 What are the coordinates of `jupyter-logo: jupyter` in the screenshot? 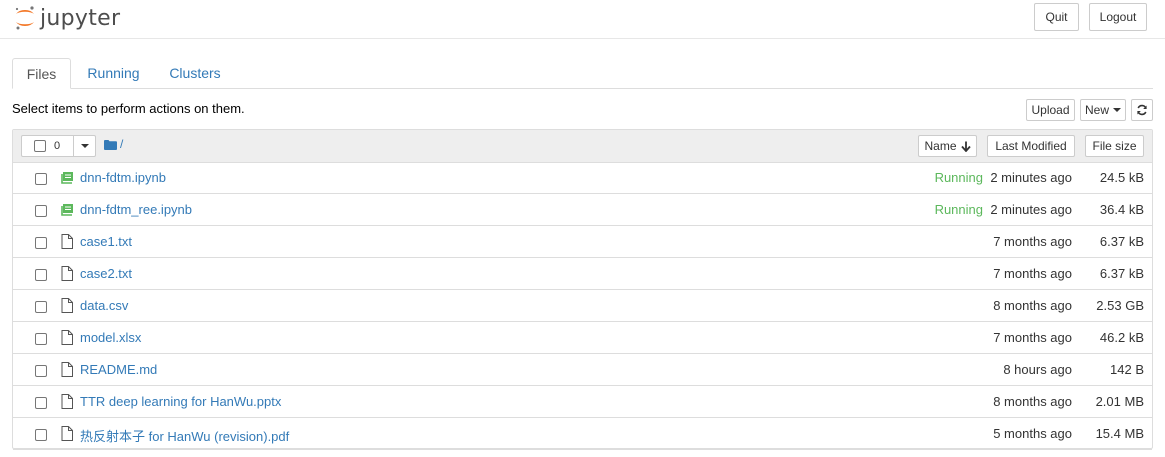 It's located at (67, 18).